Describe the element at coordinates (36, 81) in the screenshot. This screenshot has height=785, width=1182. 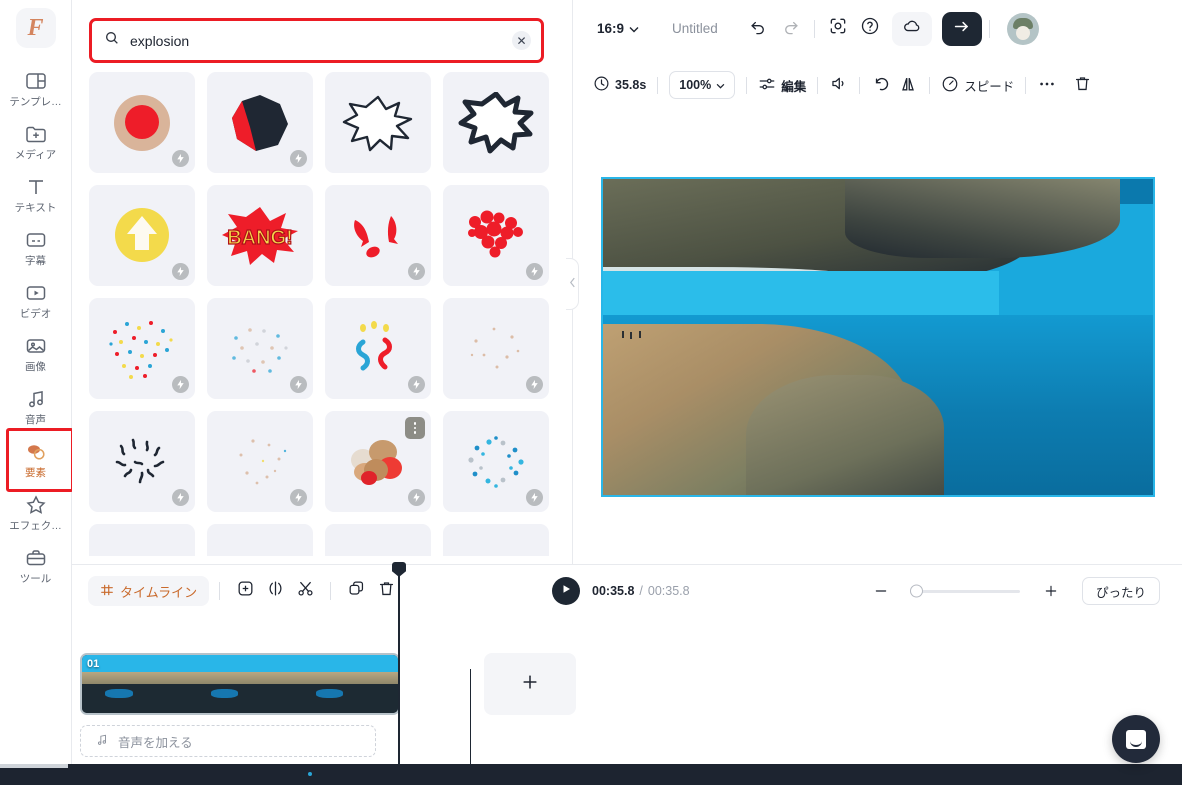
I see `template-icon` at that location.